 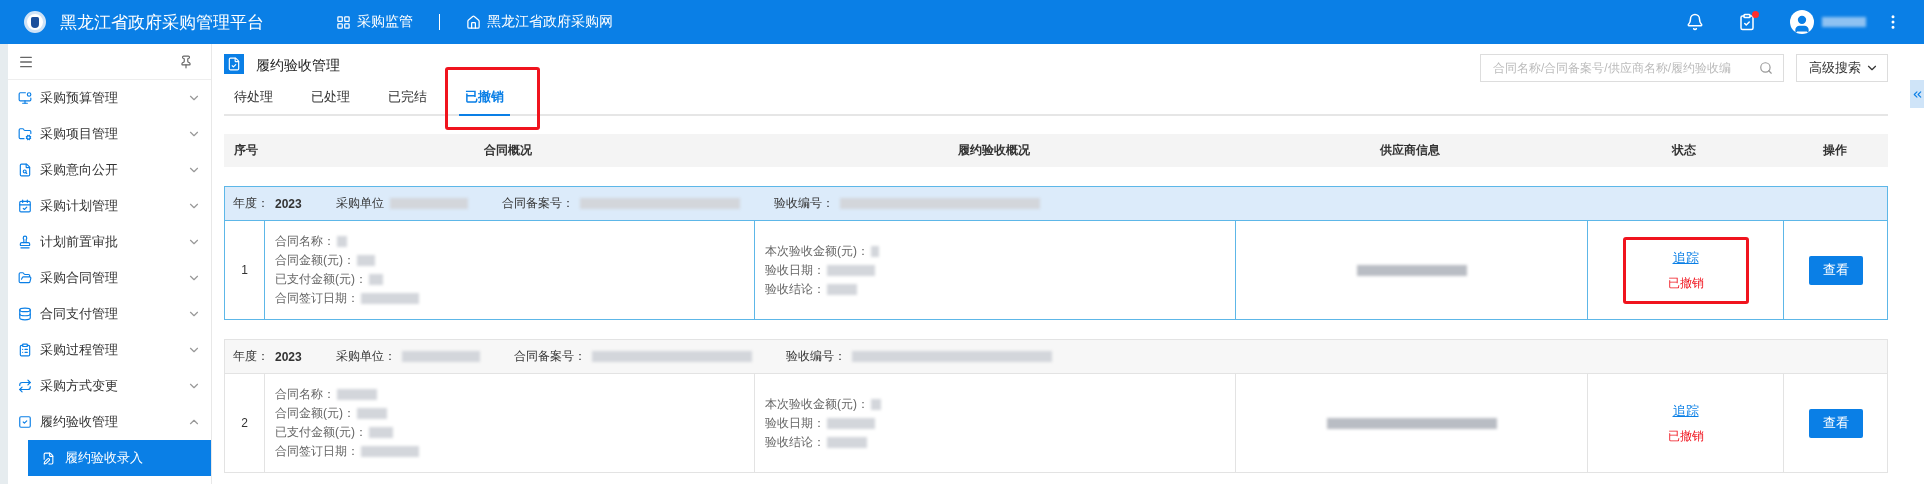 What do you see at coordinates (365, 356) in the screenshot?
I see `unit-label: 采购单位：` at bounding box center [365, 356].